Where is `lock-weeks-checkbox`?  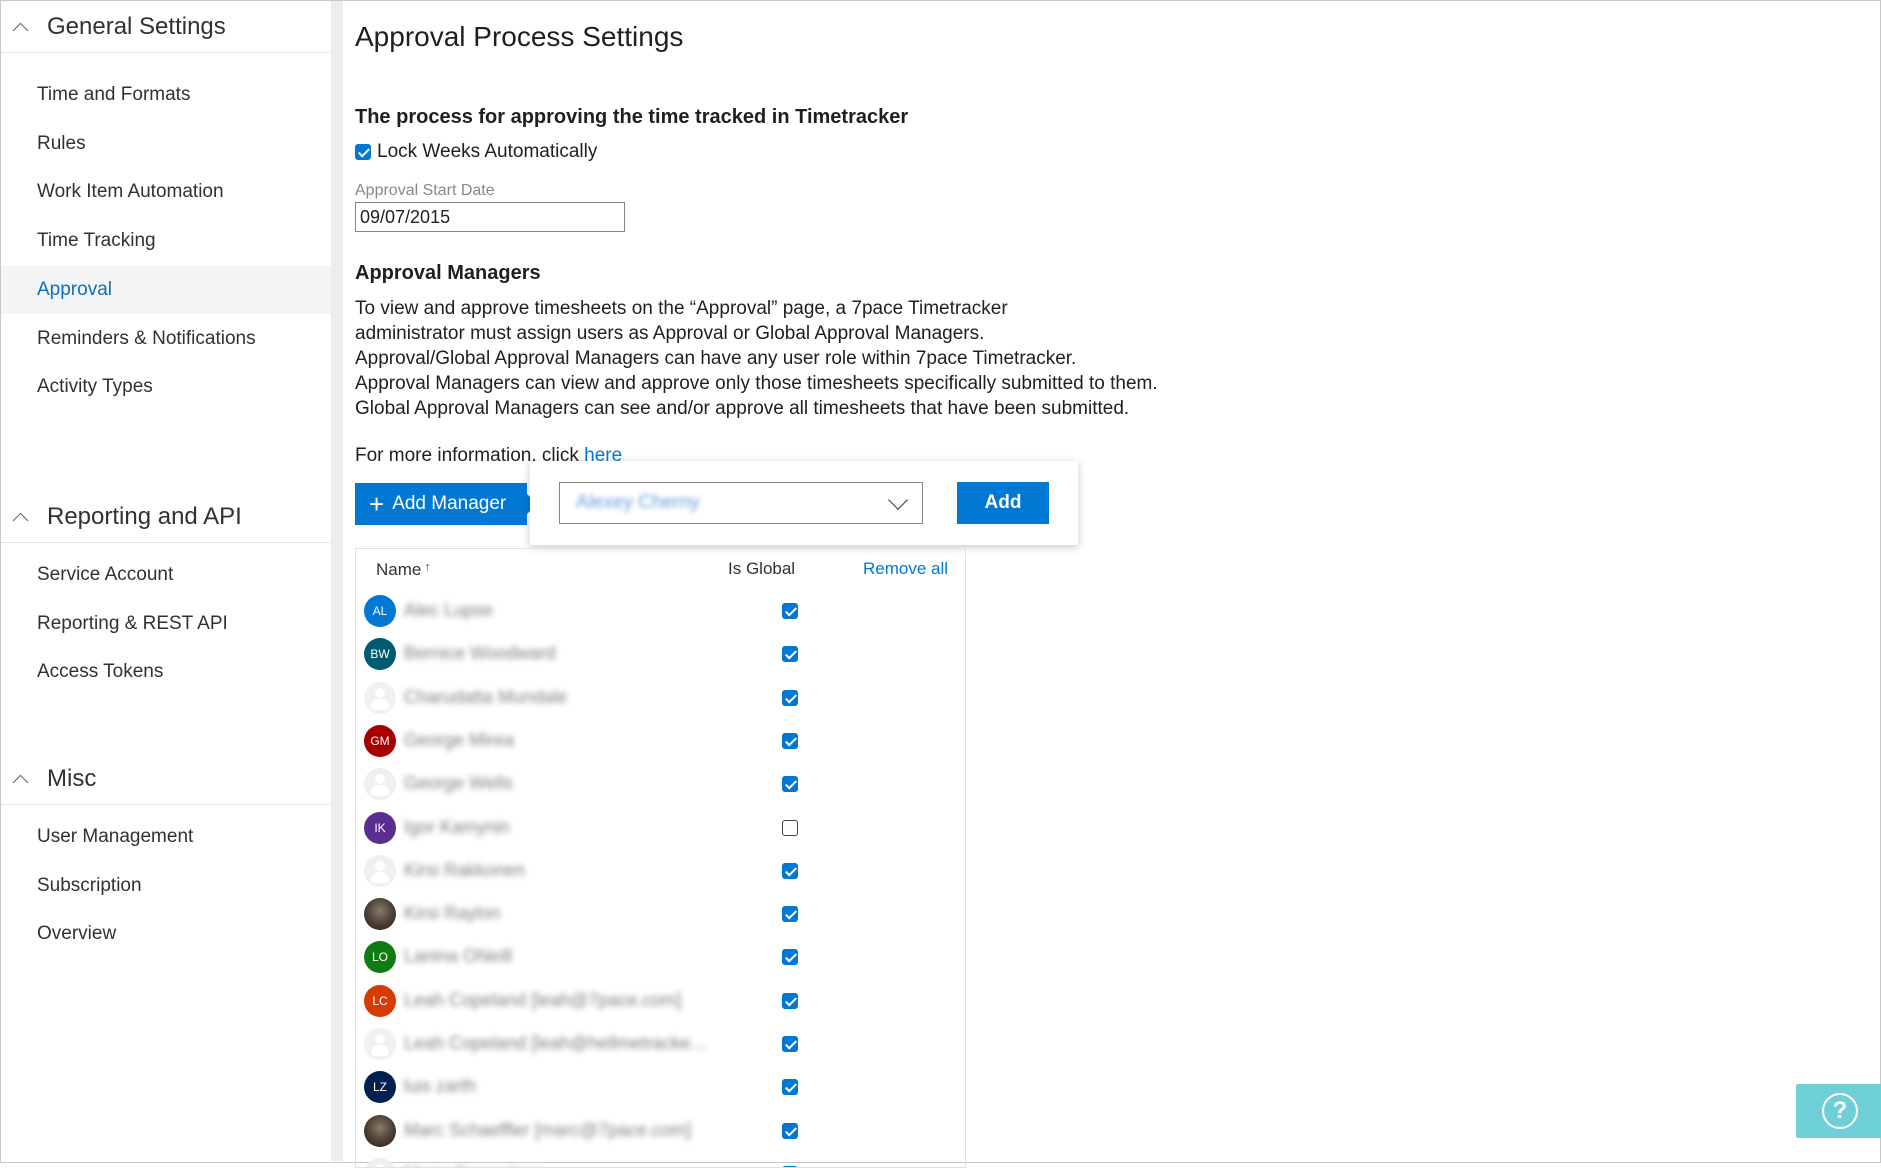
lock-weeks-checkbox is located at coordinates (363, 152).